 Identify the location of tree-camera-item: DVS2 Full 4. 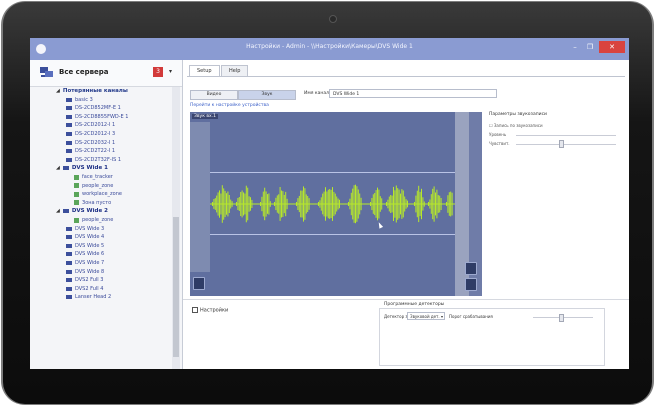
(84, 289).